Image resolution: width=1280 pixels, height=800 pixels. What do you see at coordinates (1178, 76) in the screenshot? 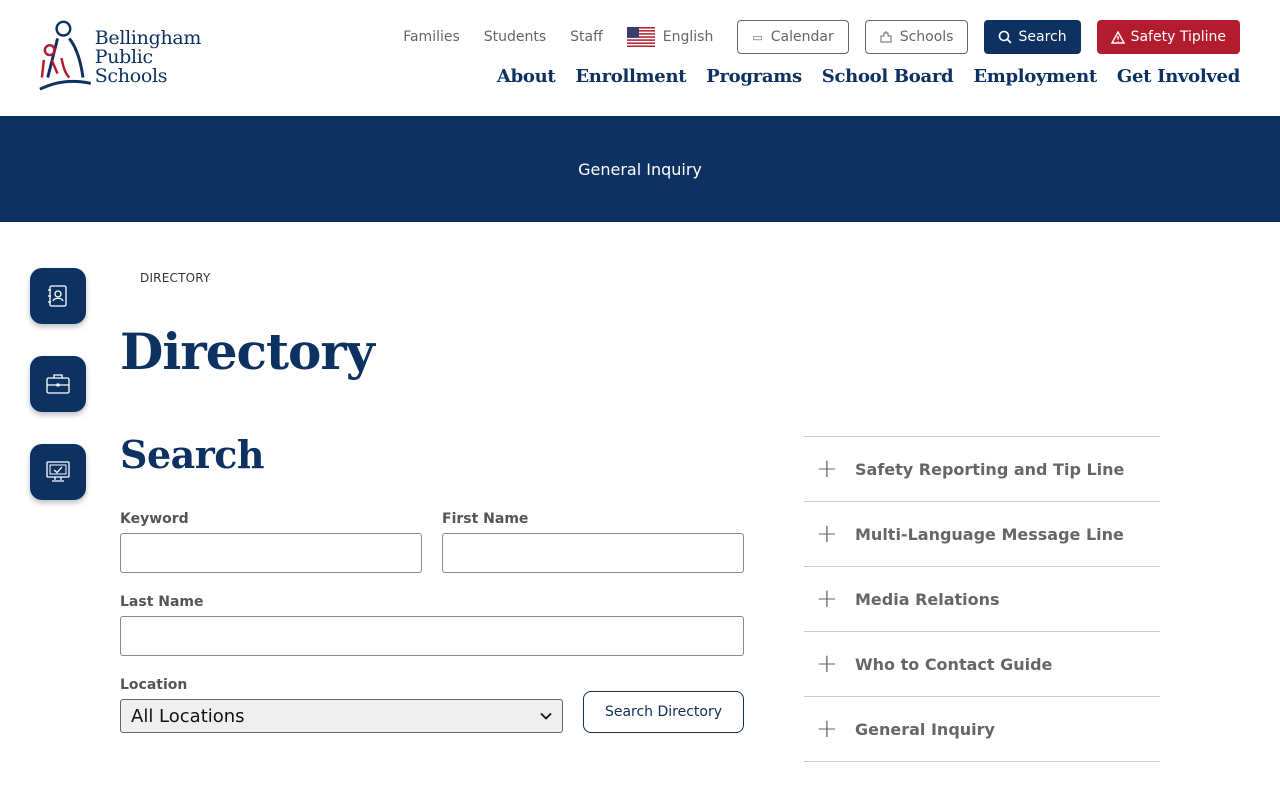
I see `nav-get-involved: Get Involved` at bounding box center [1178, 76].